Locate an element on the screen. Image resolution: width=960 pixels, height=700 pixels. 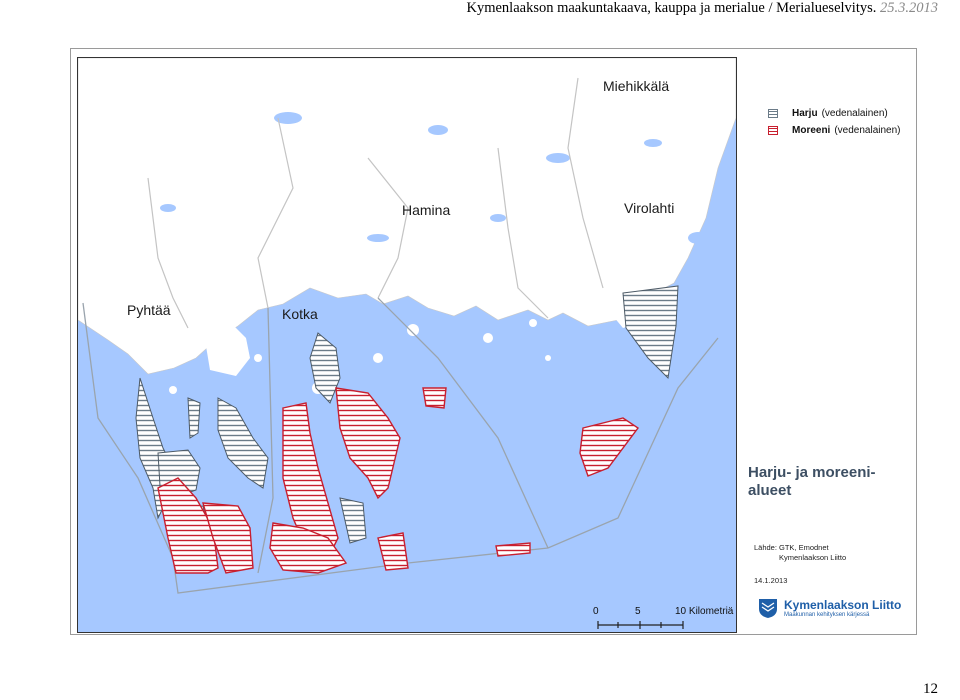
logo-slogan: Maakunnan kehityksen kärjessä is located at coordinates (827, 614).